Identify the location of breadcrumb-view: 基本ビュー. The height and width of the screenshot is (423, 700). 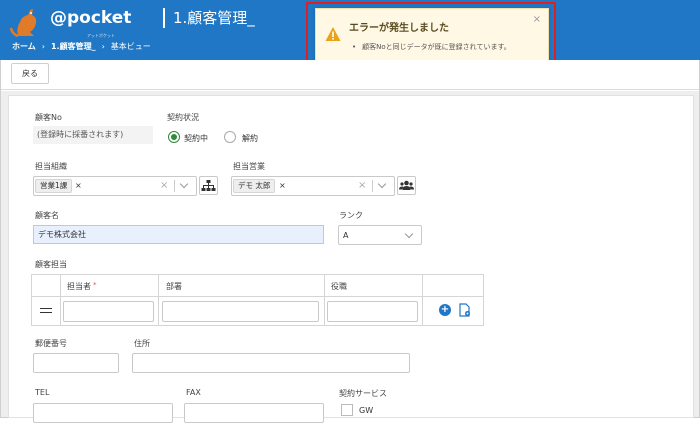
(130, 46).